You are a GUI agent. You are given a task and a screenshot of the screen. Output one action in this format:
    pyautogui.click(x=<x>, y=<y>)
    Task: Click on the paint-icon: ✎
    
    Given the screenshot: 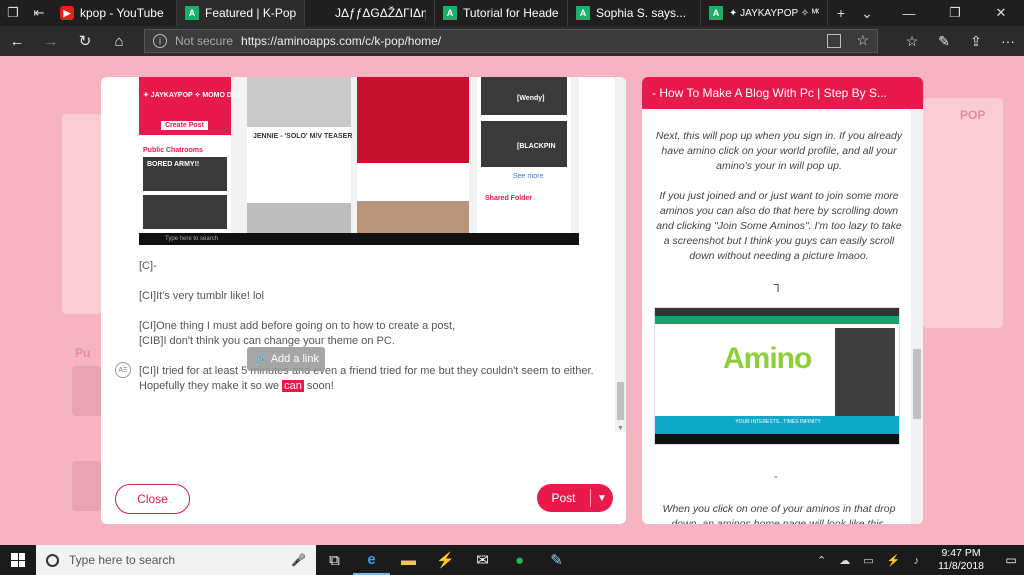 What is the action you would take?
    pyautogui.click(x=556, y=560)
    